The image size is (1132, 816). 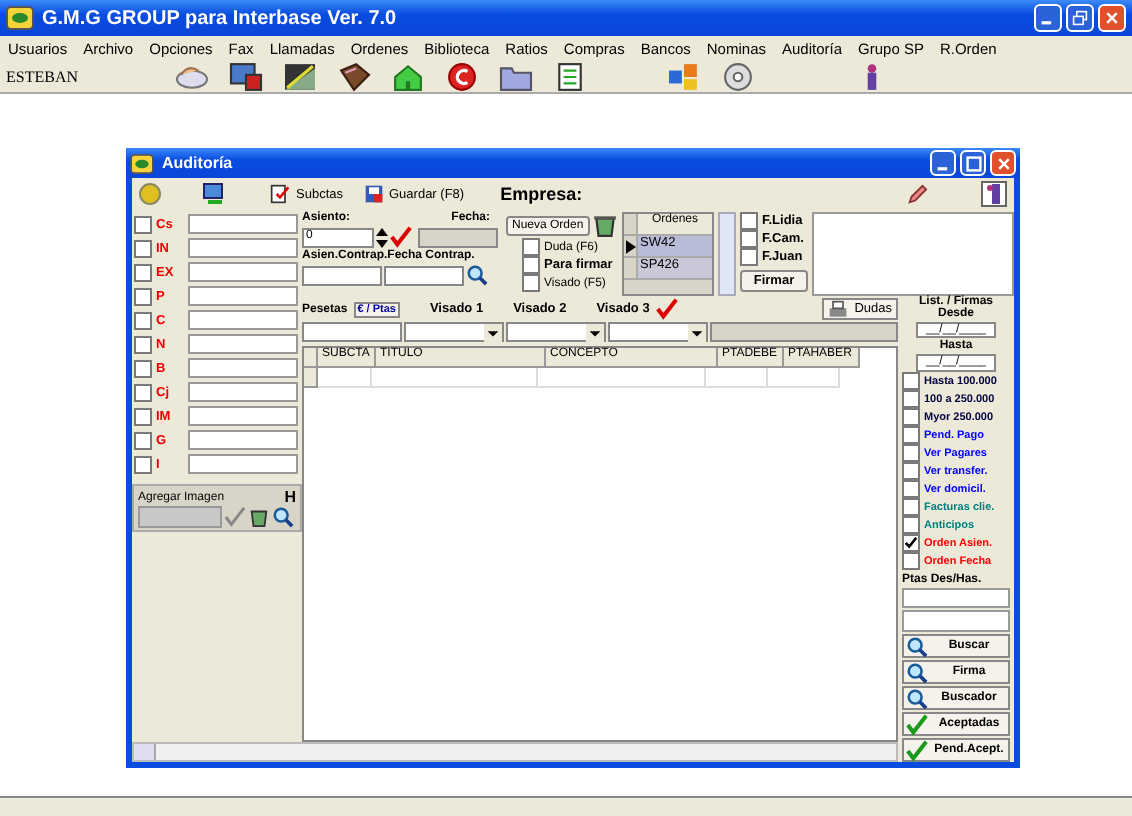 I want to click on amount-from-field, so click(x=956, y=598).